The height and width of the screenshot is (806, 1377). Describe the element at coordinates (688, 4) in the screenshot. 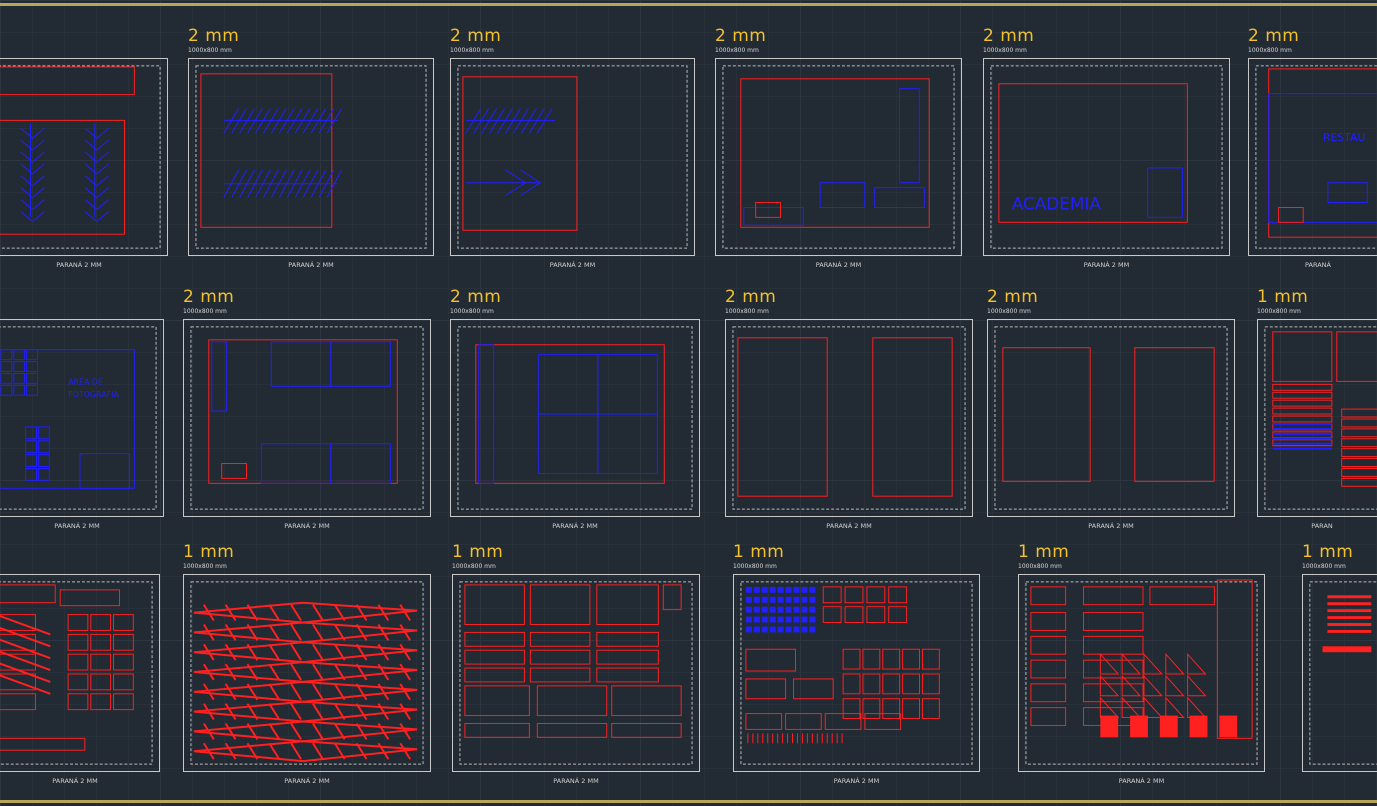

I see `viewport-top-border` at that location.